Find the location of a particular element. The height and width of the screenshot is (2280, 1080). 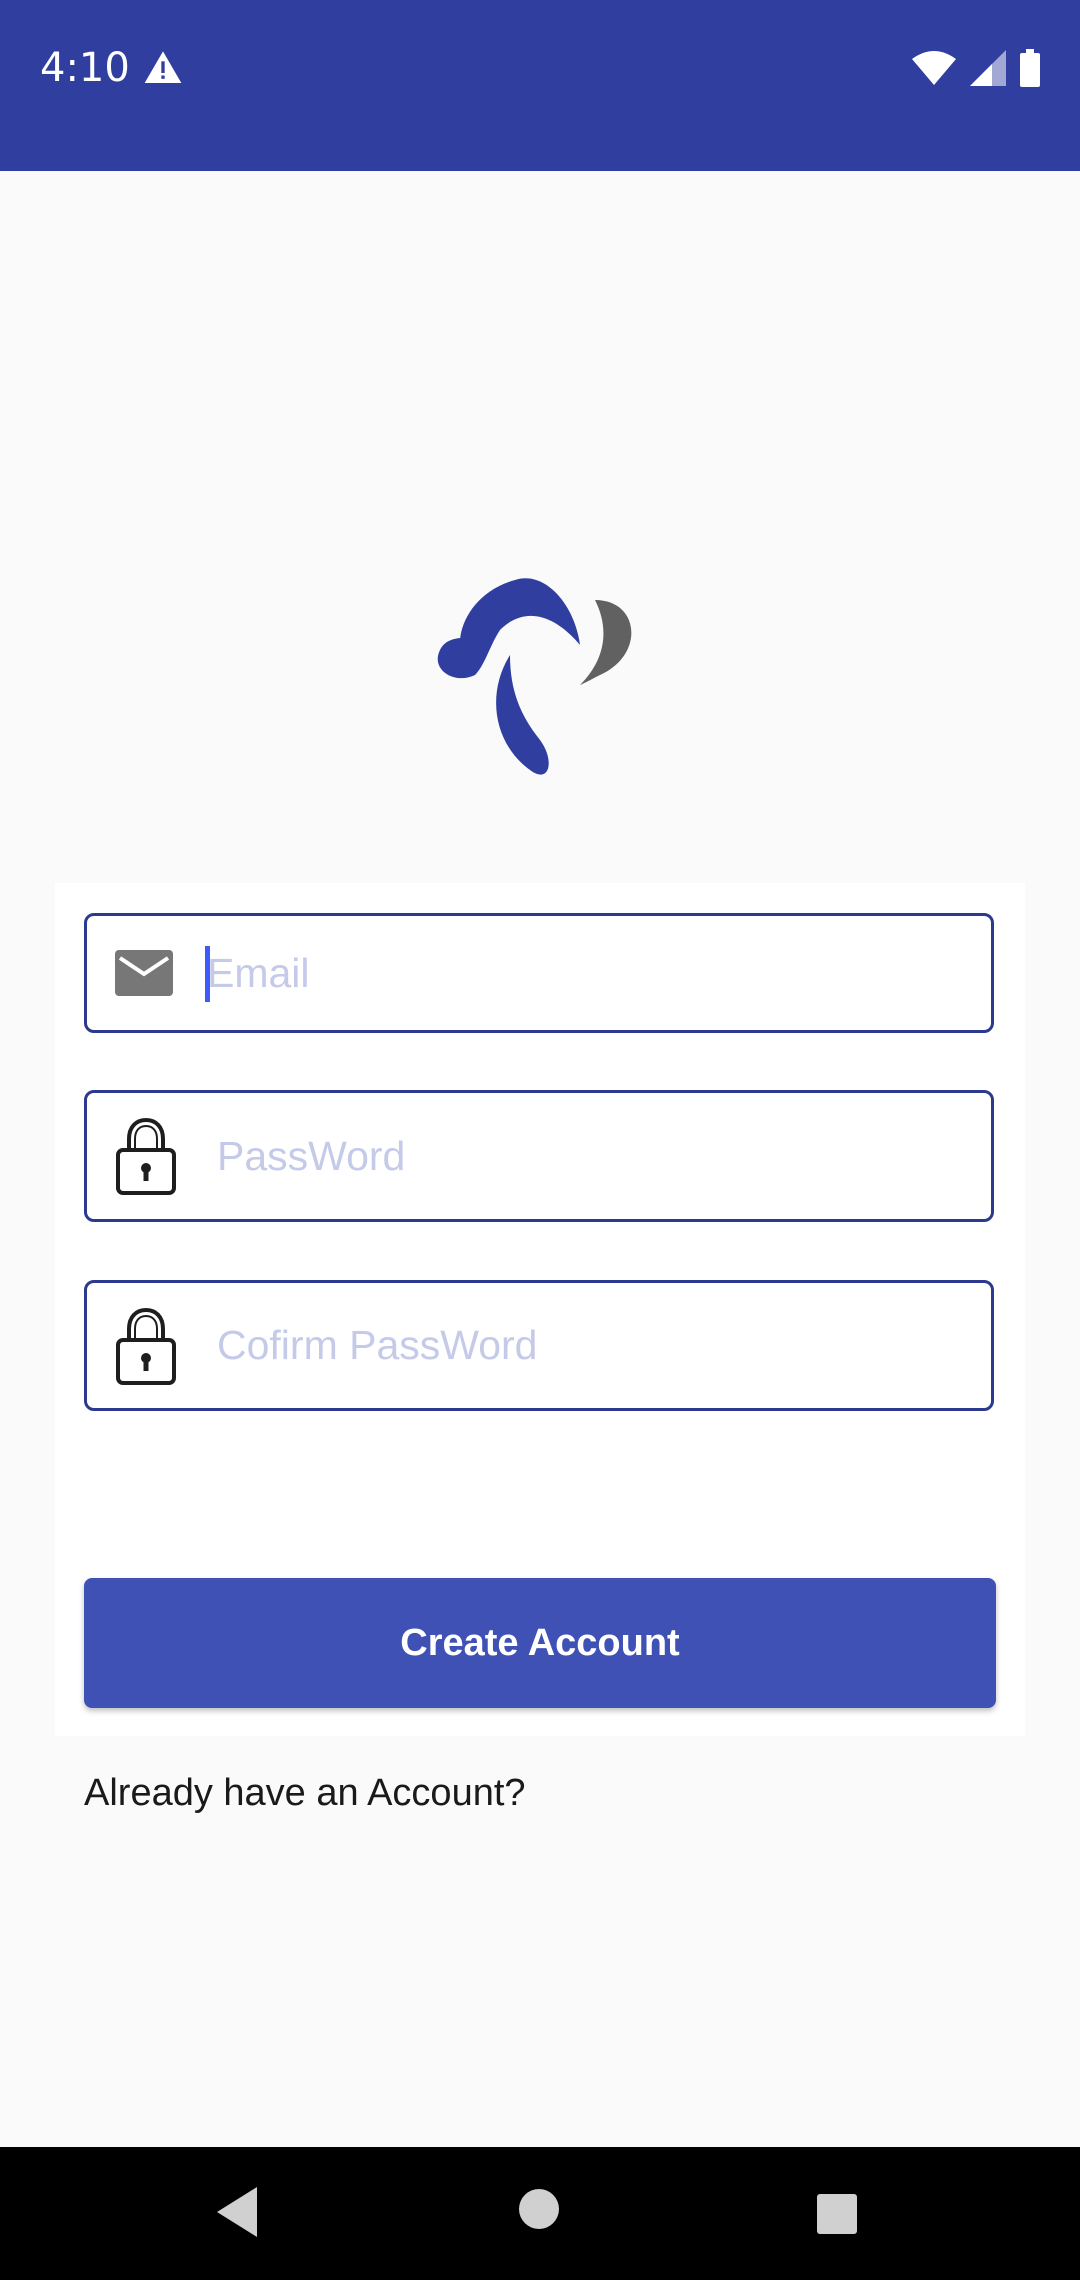

navigation-bar is located at coordinates (540, 2213).